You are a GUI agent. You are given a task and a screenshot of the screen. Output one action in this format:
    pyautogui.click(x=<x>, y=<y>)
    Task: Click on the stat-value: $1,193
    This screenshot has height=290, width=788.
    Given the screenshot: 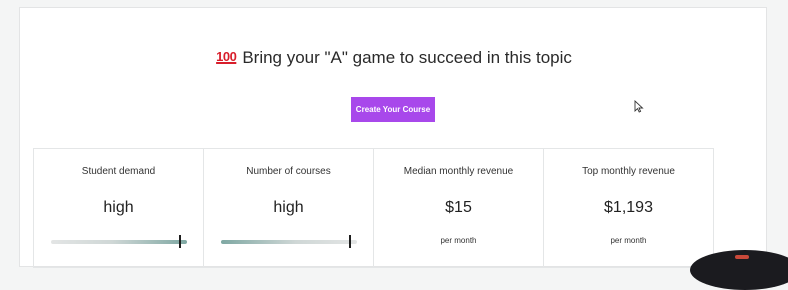 What is the action you would take?
    pyautogui.click(x=628, y=207)
    